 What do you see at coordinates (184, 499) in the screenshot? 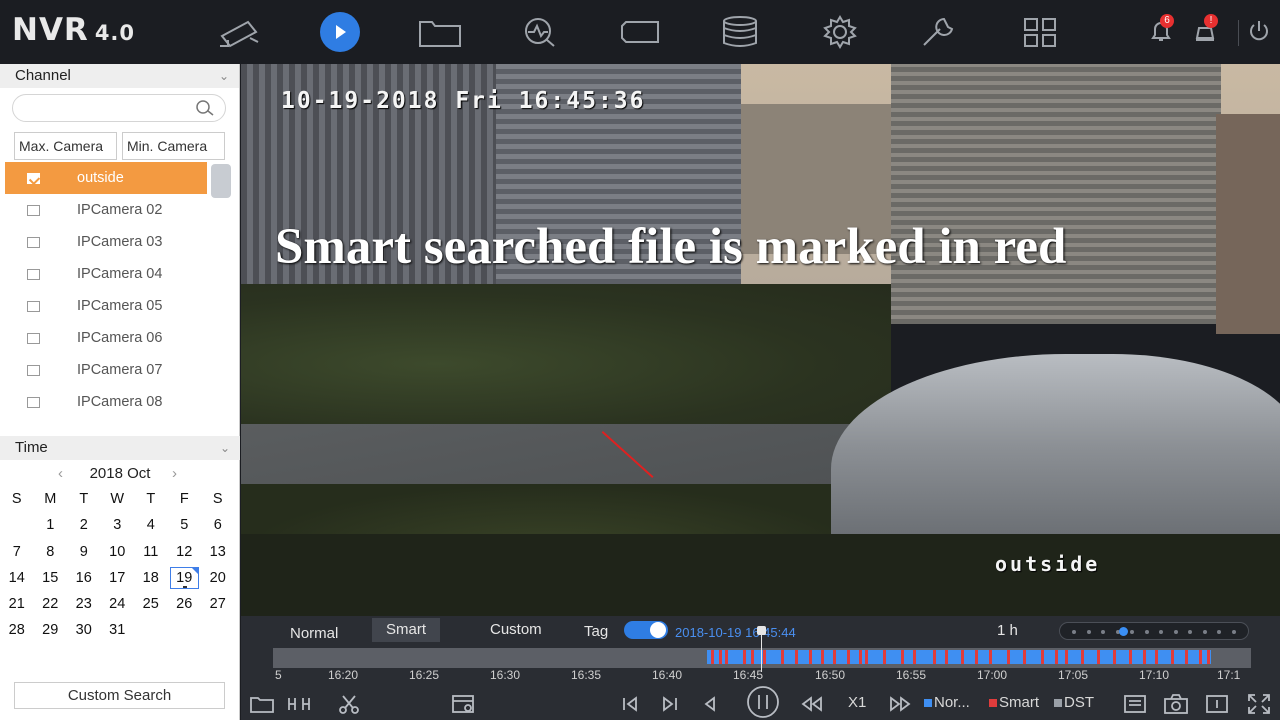
I see `calendar-weekday: F` at bounding box center [184, 499].